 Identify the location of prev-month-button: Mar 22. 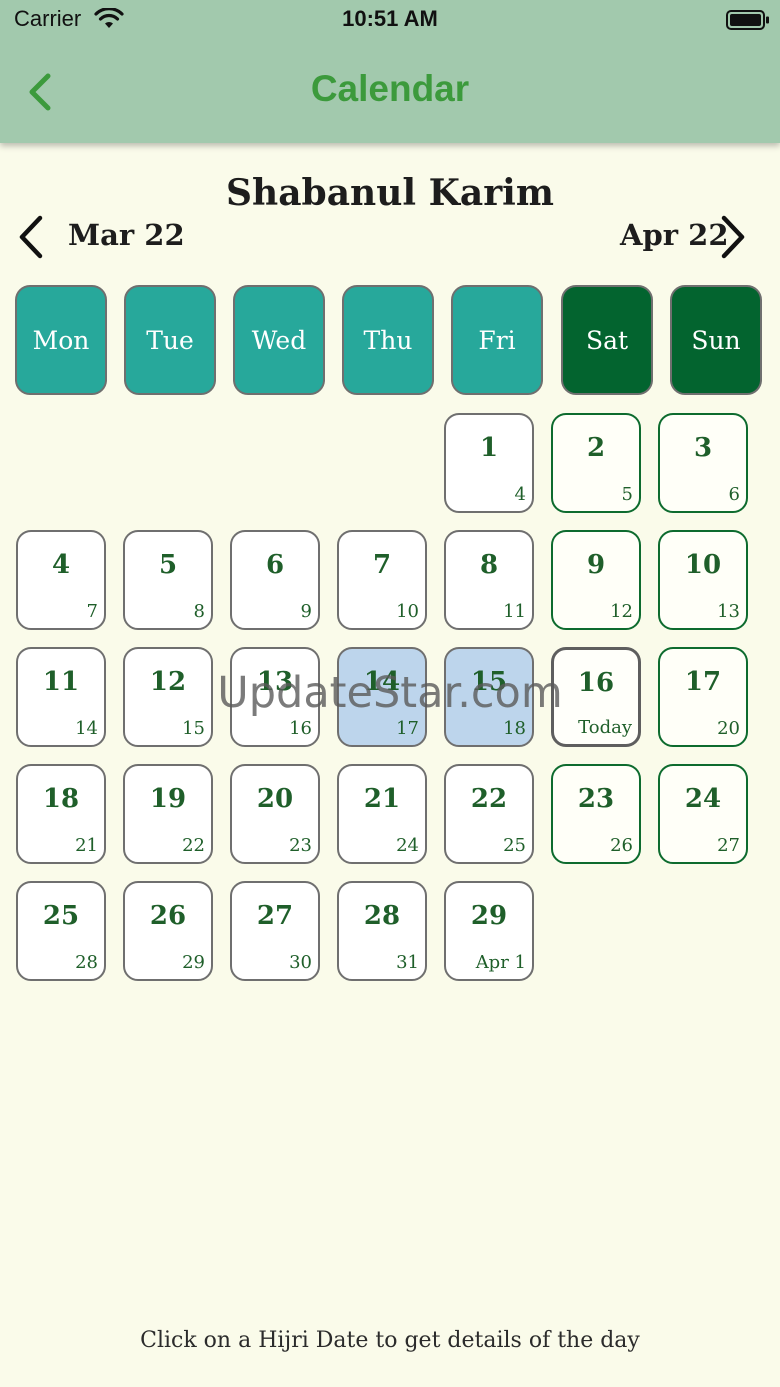
(97, 237).